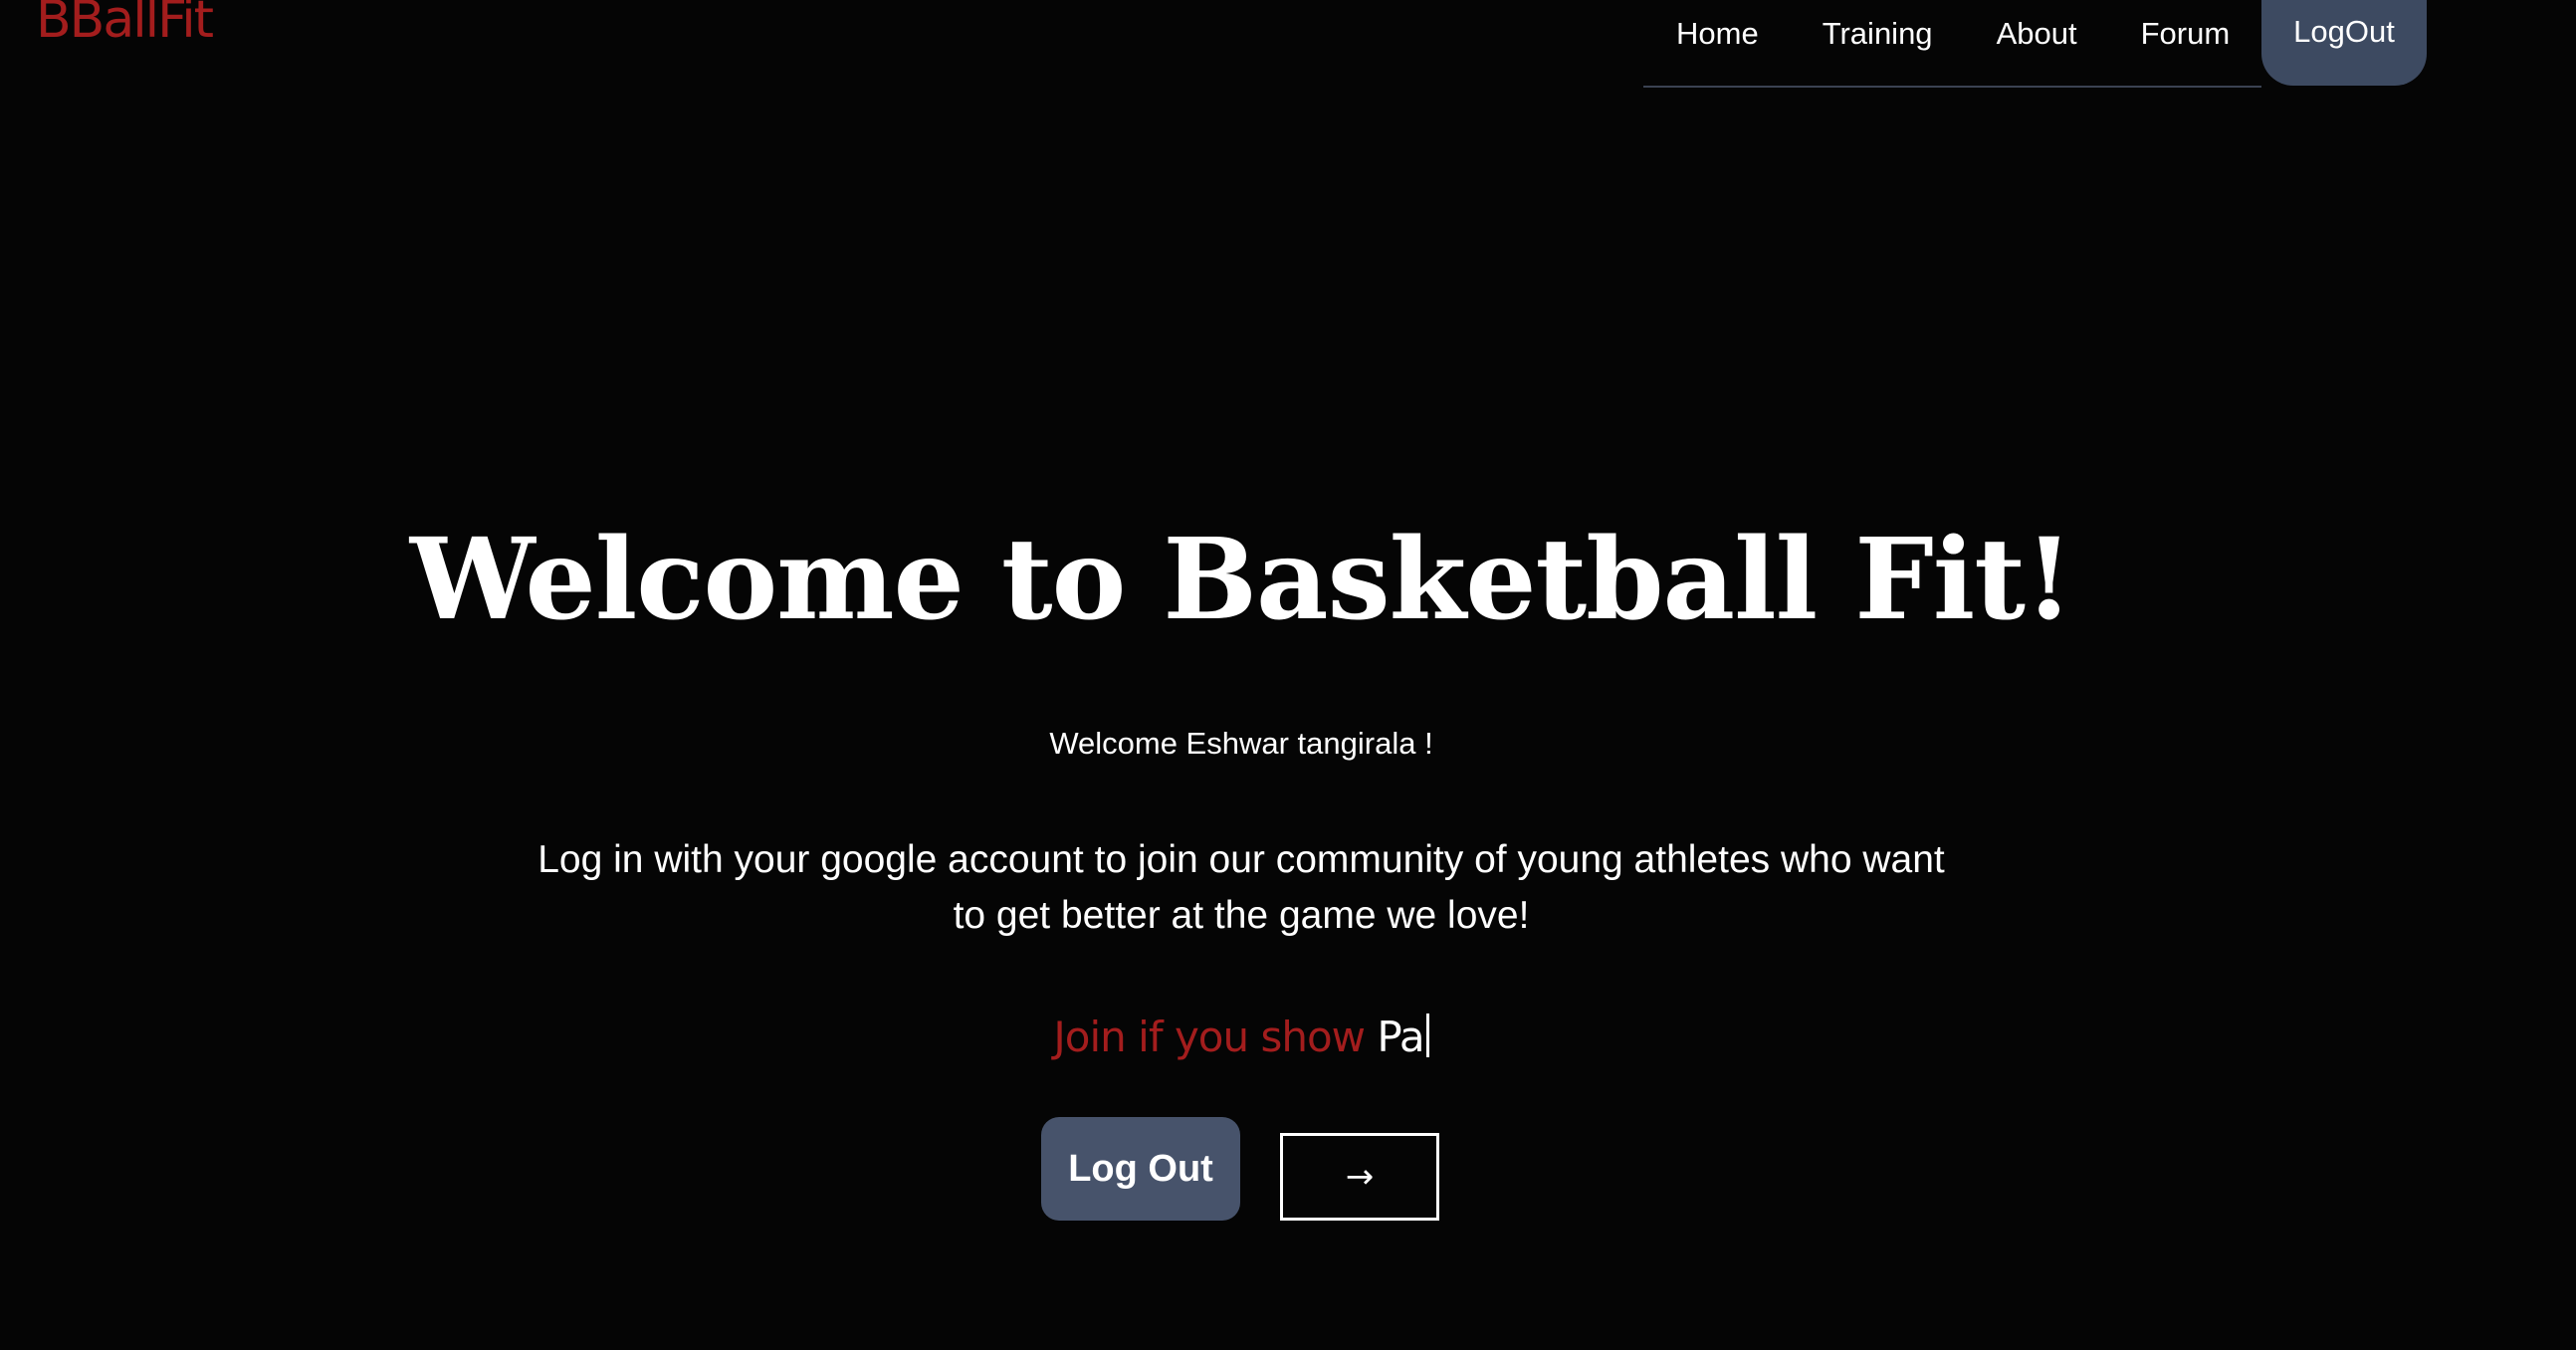 The width and height of the screenshot is (2576, 1350). Describe the element at coordinates (1140, 1169) in the screenshot. I see `logout-button: Log Out` at that location.